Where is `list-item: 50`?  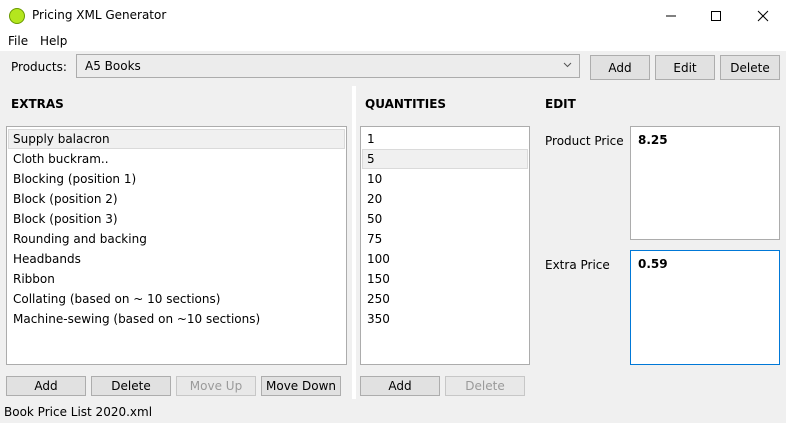 list-item: 50 is located at coordinates (445, 219).